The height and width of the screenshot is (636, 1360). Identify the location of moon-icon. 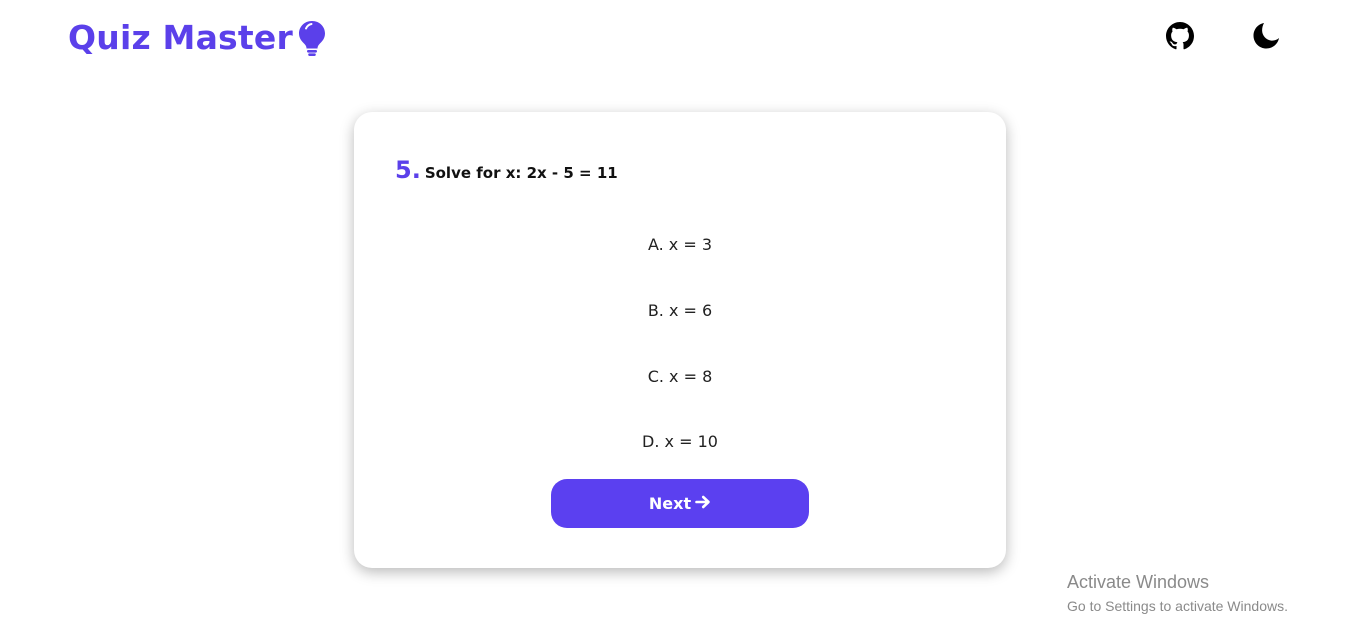
(1266, 36).